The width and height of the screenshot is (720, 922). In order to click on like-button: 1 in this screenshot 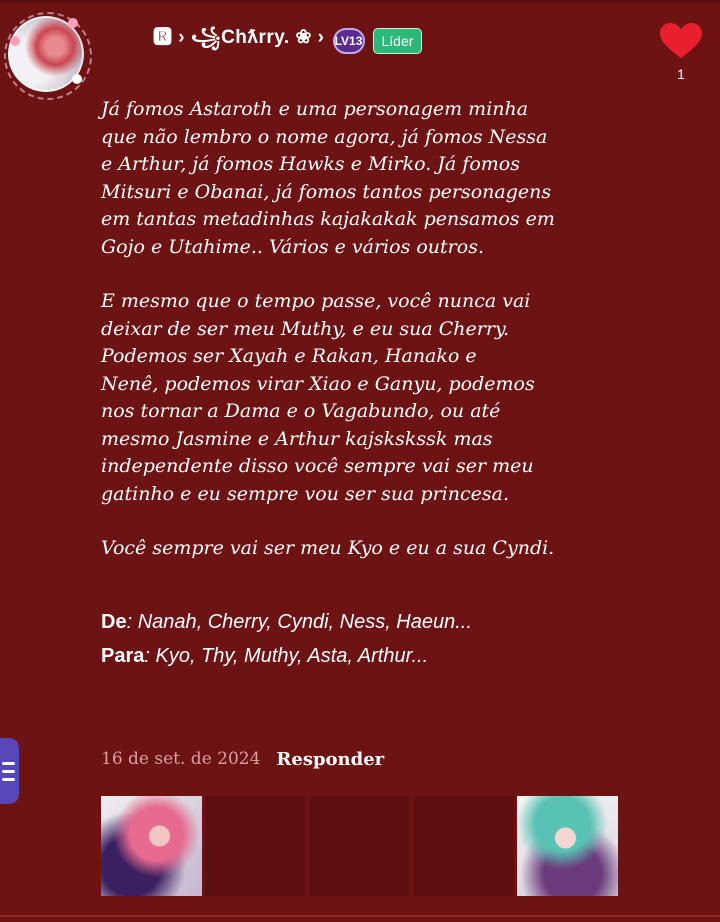, I will do `click(681, 52)`.